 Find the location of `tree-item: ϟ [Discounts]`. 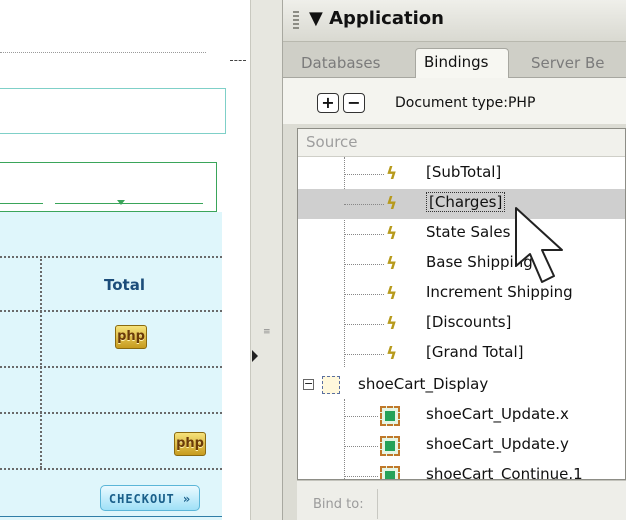

tree-item: ϟ [Discounts] is located at coordinates (461, 324).